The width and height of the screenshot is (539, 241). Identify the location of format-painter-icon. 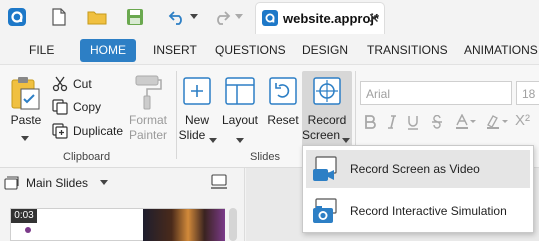
(148, 94).